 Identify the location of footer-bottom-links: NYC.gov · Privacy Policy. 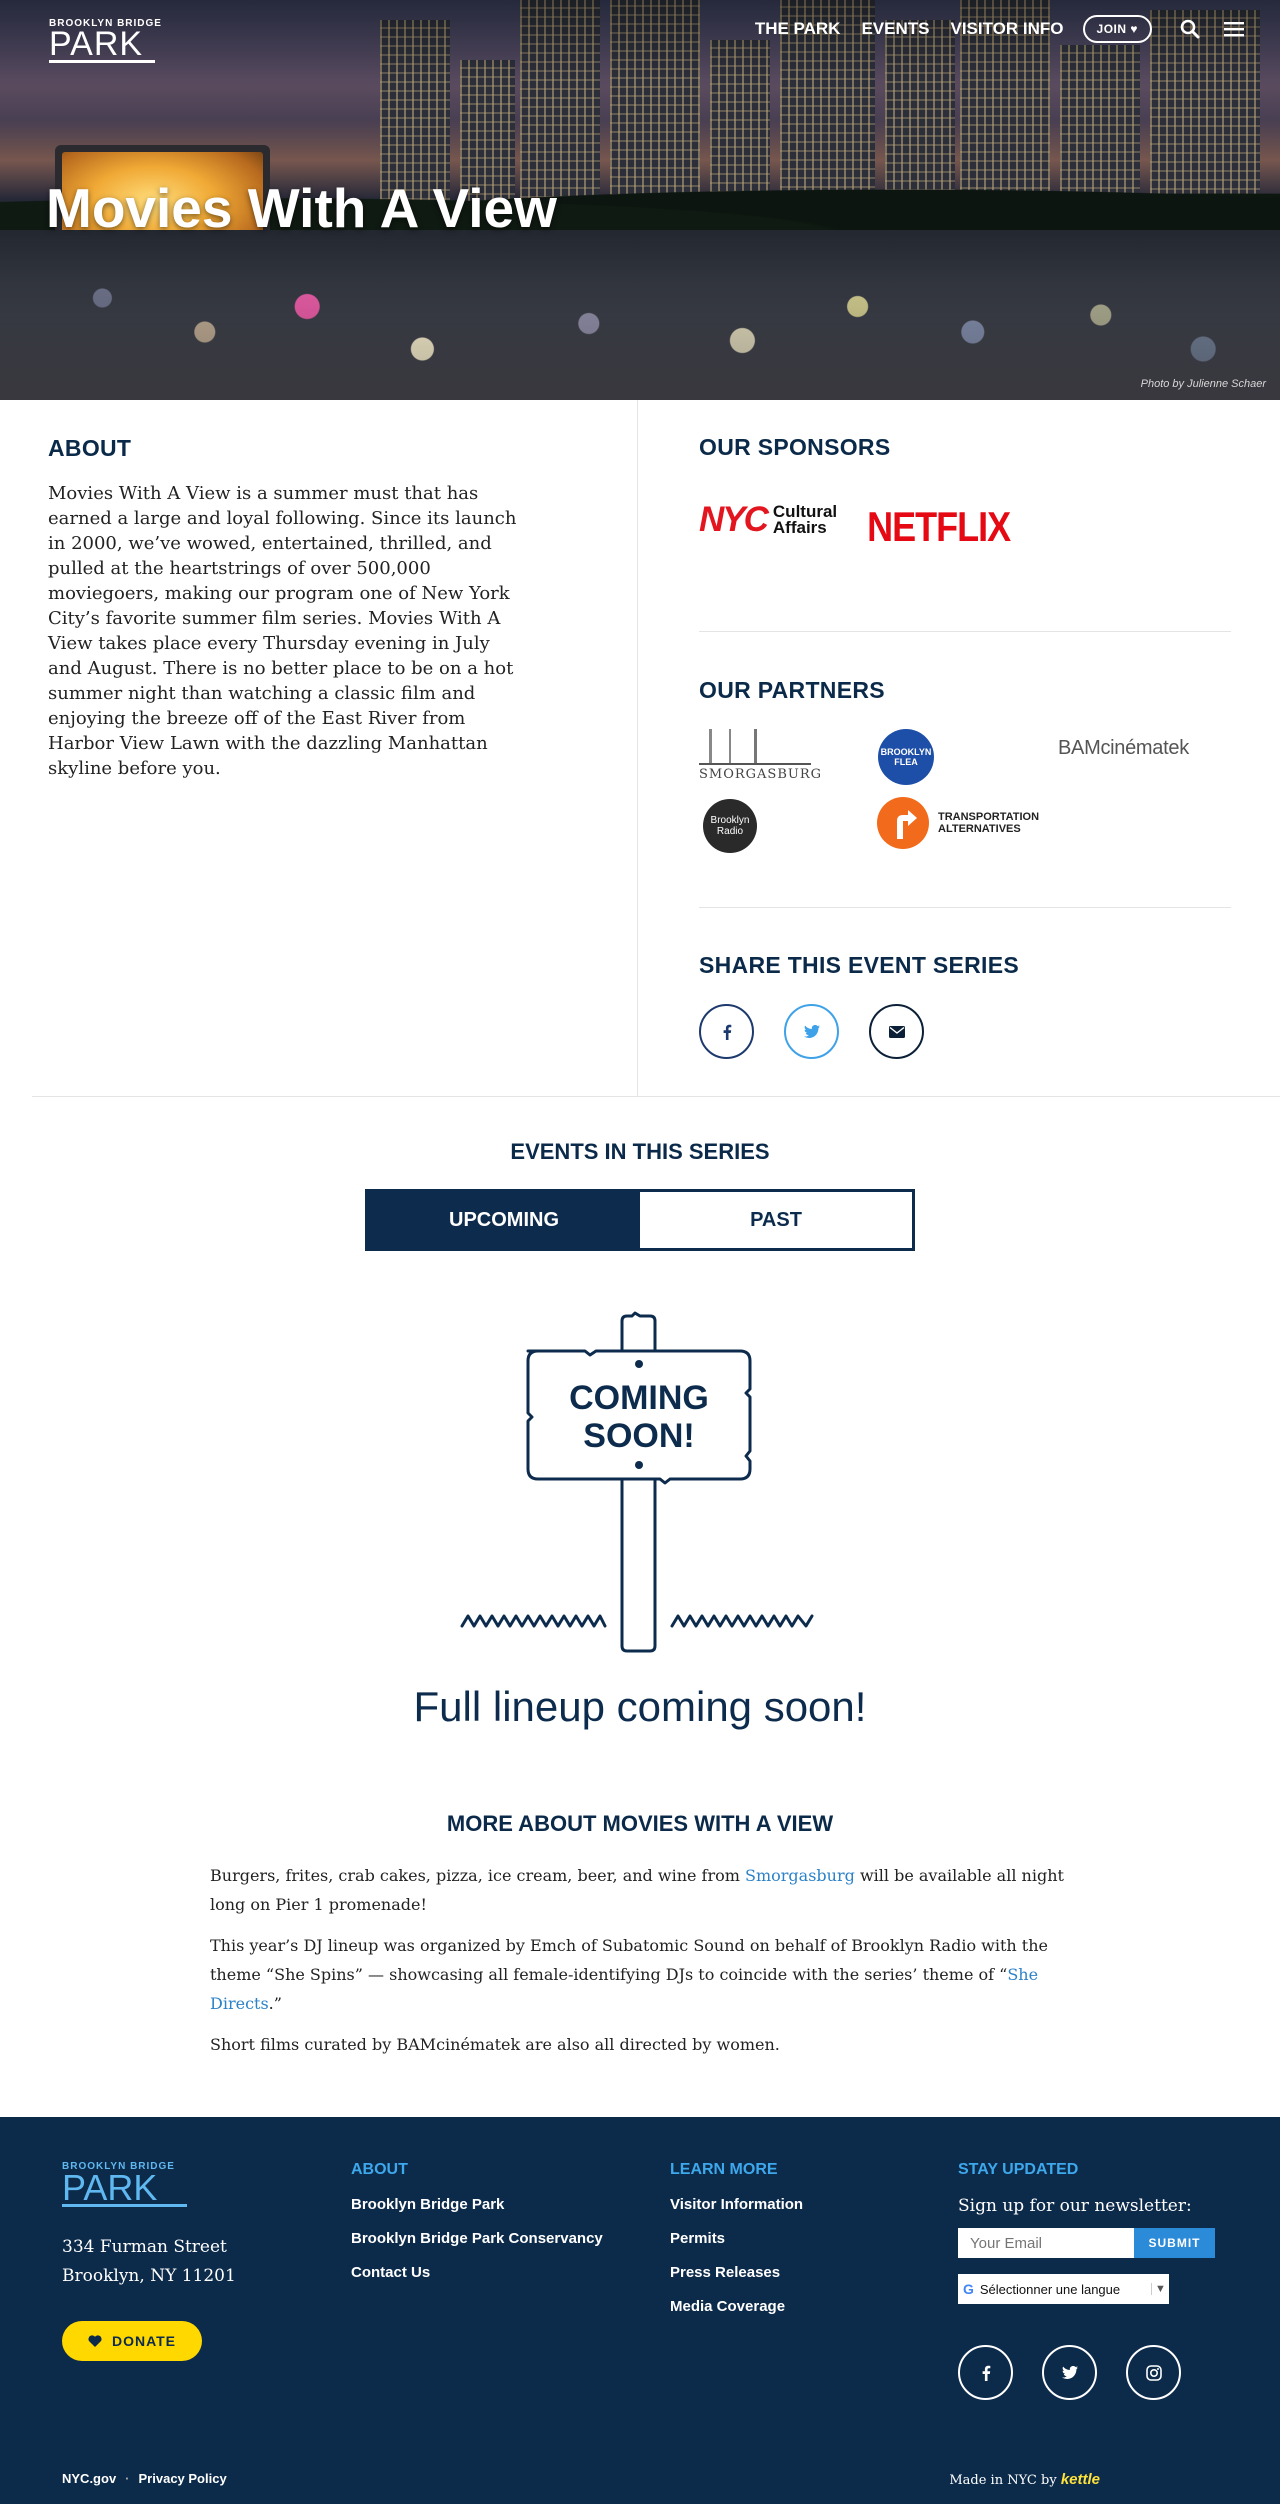
(144, 2478).